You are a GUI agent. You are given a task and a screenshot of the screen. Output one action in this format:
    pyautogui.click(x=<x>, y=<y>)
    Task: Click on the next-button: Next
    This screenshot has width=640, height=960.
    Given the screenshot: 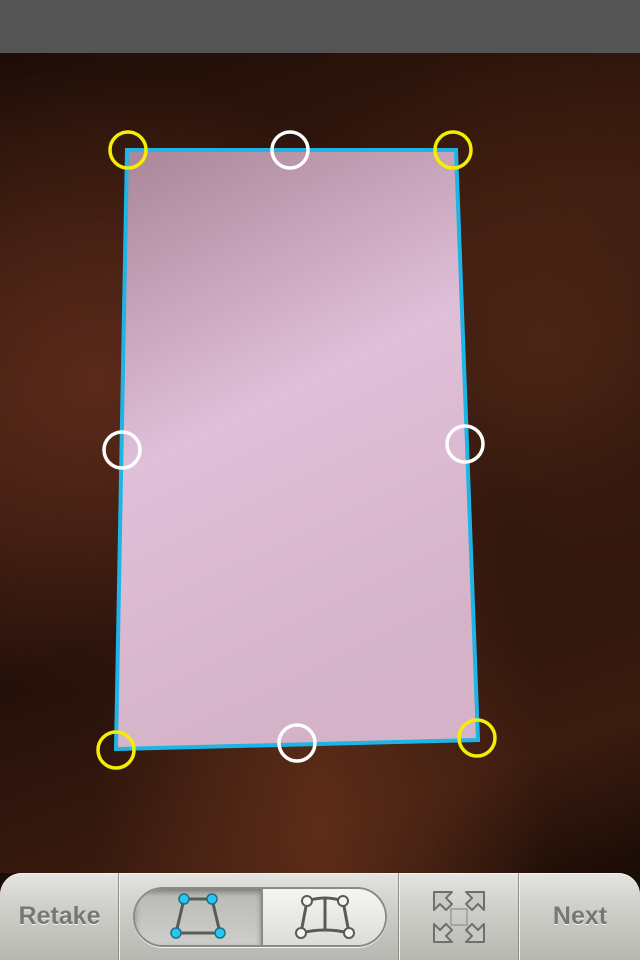 What is the action you would take?
    pyautogui.click(x=580, y=916)
    